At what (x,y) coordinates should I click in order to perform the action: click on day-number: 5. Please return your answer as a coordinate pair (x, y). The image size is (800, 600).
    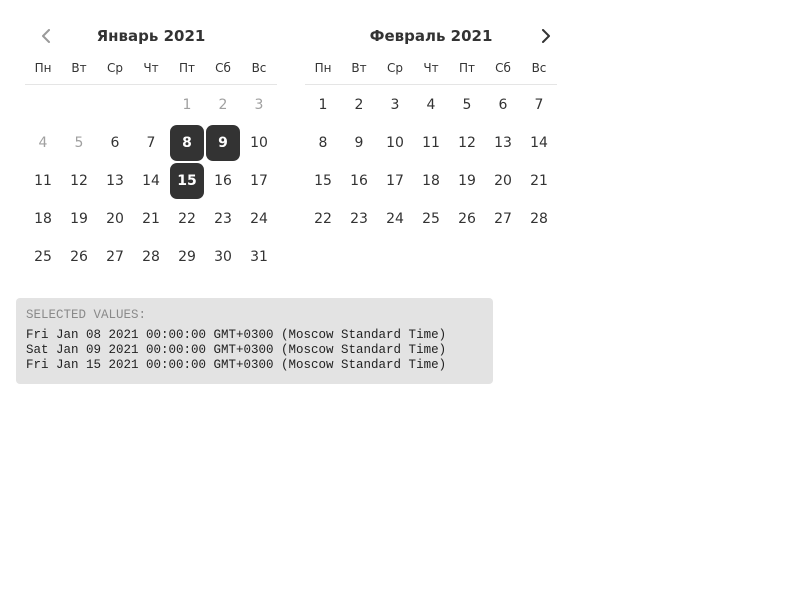
    Looking at the image, I should click on (79, 143).